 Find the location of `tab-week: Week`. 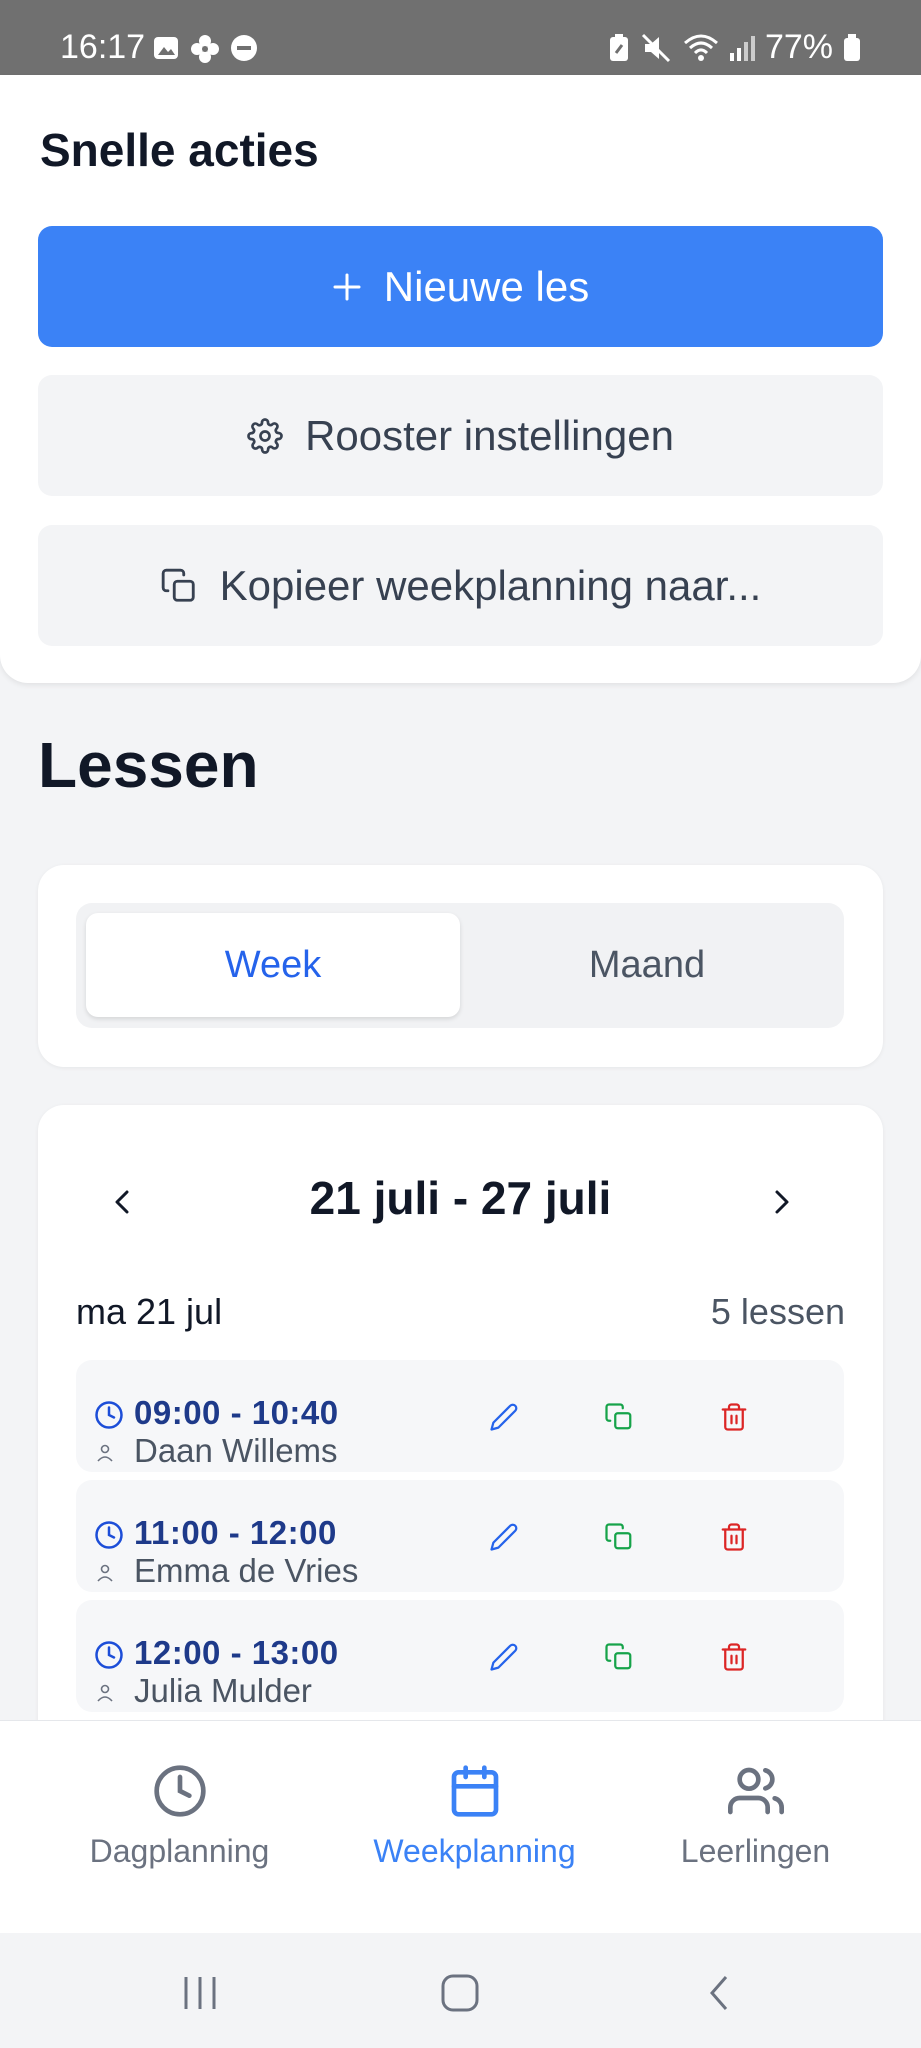

tab-week: Week is located at coordinates (273, 965).